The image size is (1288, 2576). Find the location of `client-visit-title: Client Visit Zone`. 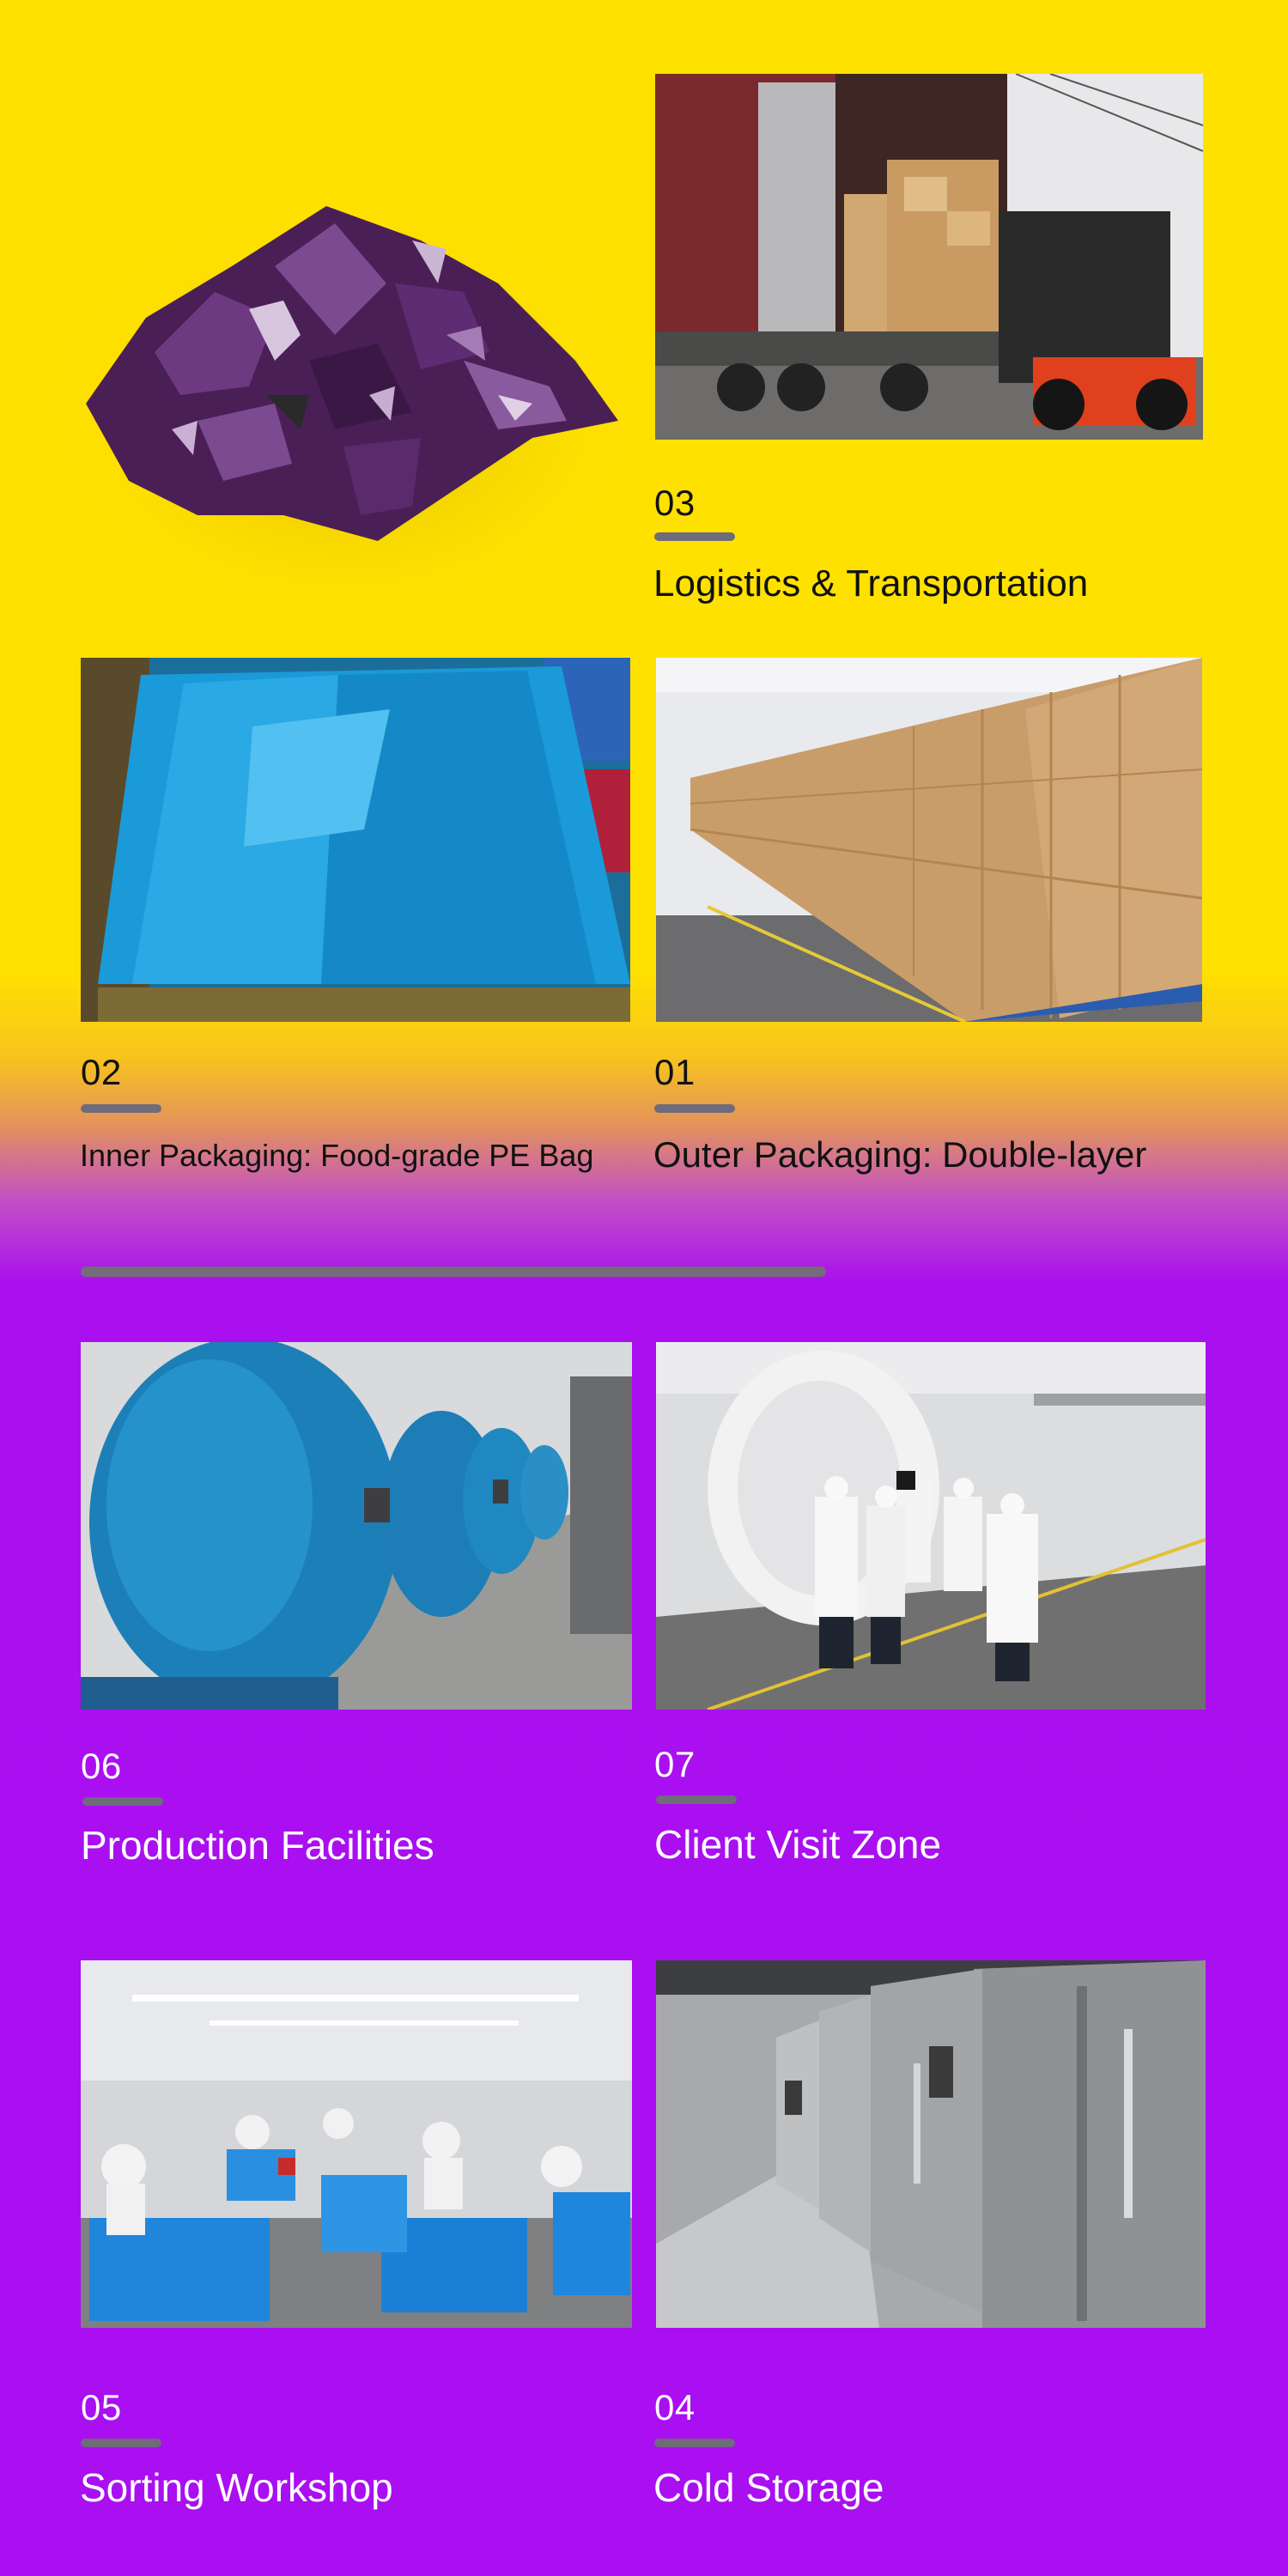

client-visit-title: Client Visit Zone is located at coordinates (798, 1844).